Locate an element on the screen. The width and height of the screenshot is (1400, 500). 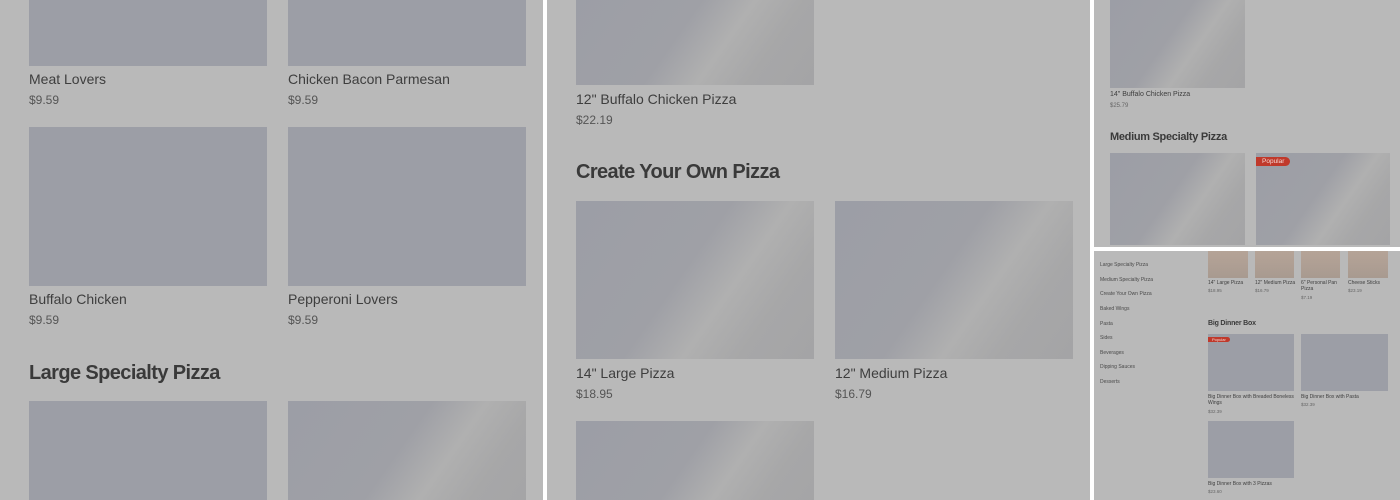
menu-item-name: 14" Buffalo Chicken Pizza is located at coordinates (1150, 94).